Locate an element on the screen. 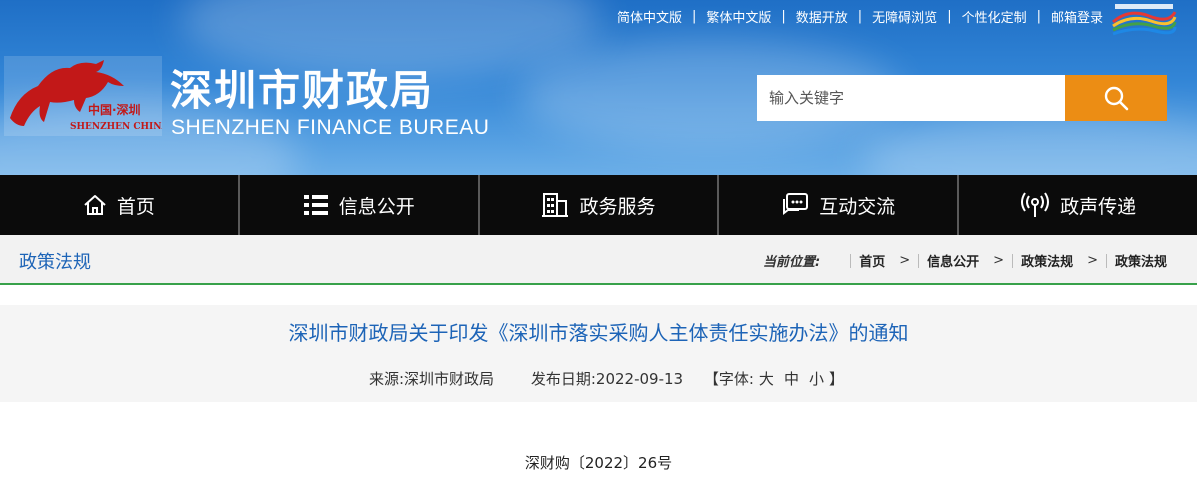 The width and height of the screenshot is (1197, 478). search-icon is located at coordinates (1116, 98).